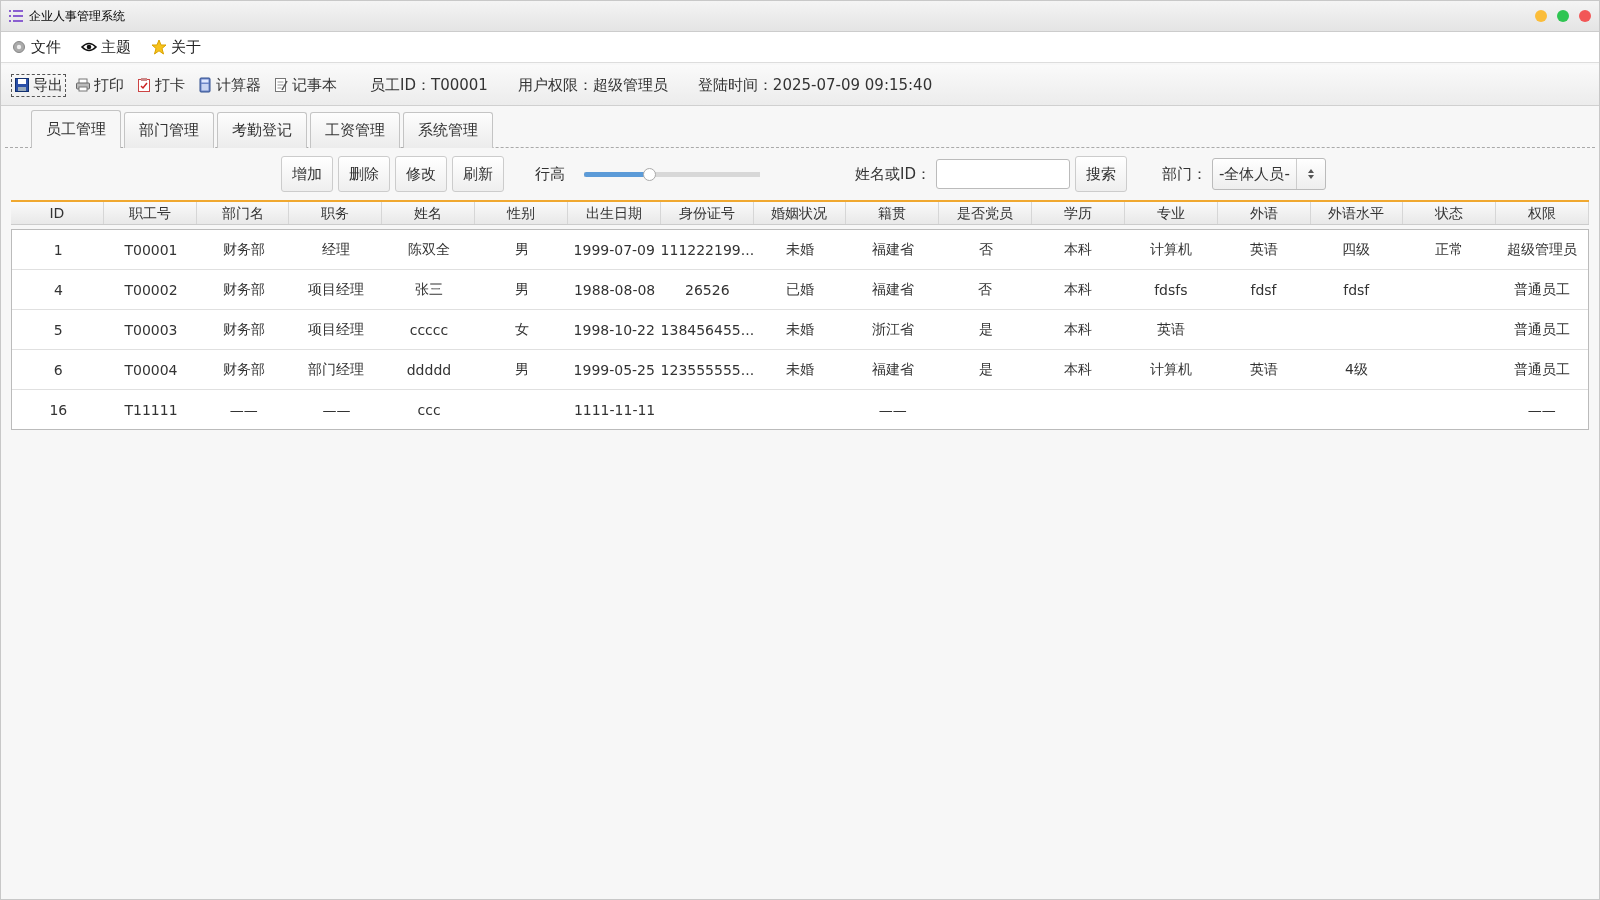 The width and height of the screenshot is (1600, 900). I want to click on column-header: 职工号, so click(150, 213).